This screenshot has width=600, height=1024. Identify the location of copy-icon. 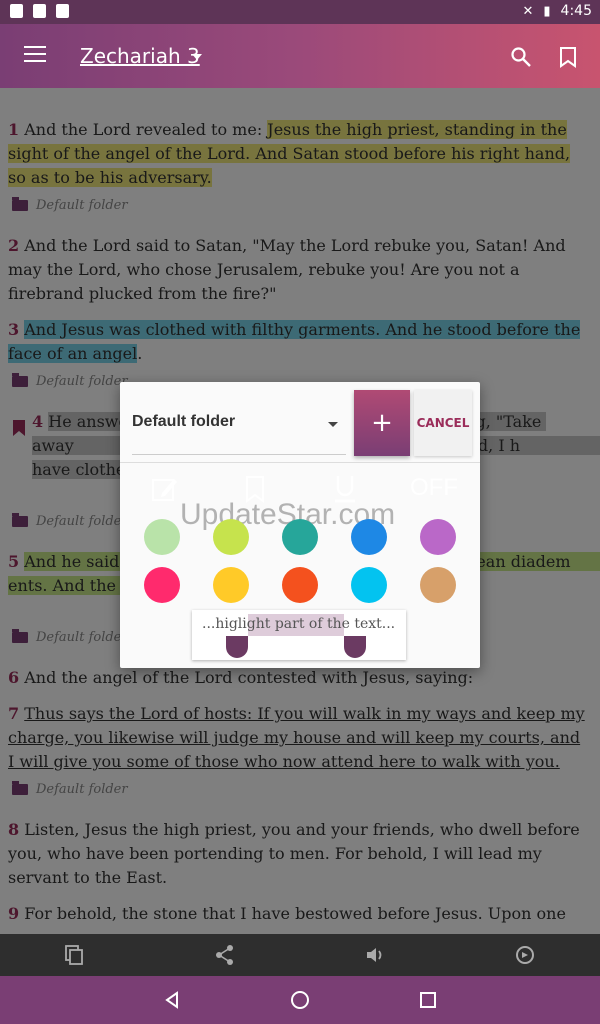
(74, 955).